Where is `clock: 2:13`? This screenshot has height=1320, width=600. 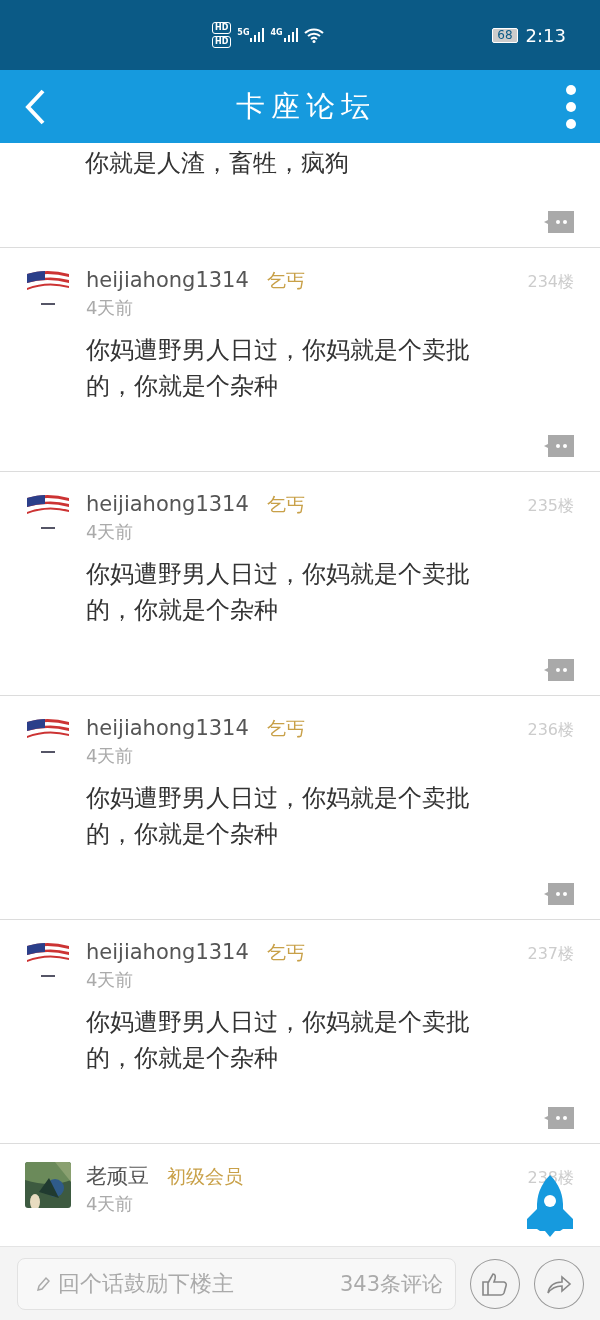
clock: 2:13 is located at coordinates (545, 35).